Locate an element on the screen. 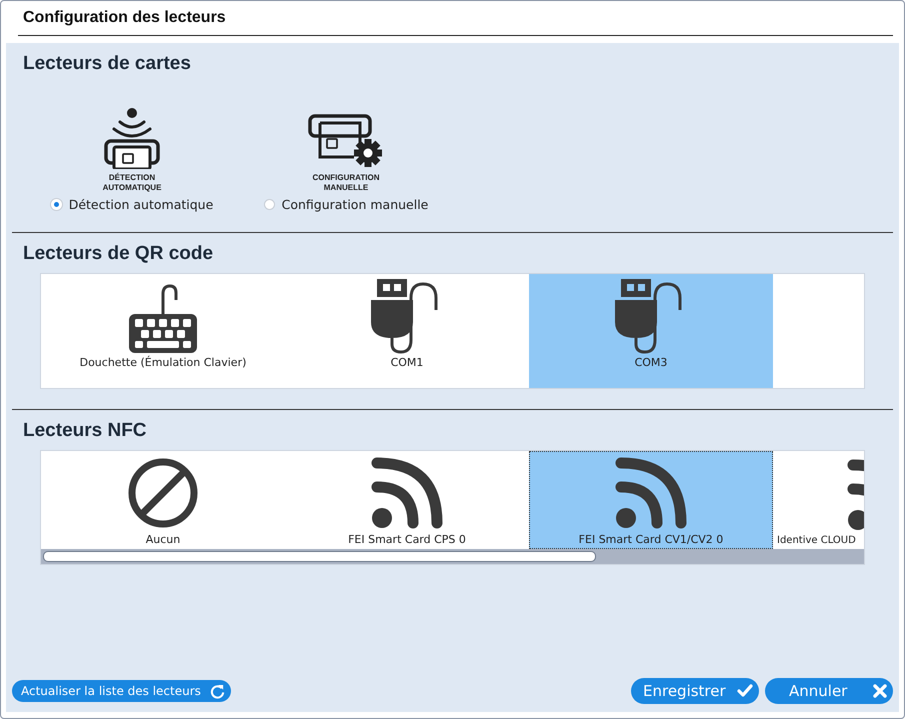  save-button: Enregistrer is located at coordinates (695, 691).